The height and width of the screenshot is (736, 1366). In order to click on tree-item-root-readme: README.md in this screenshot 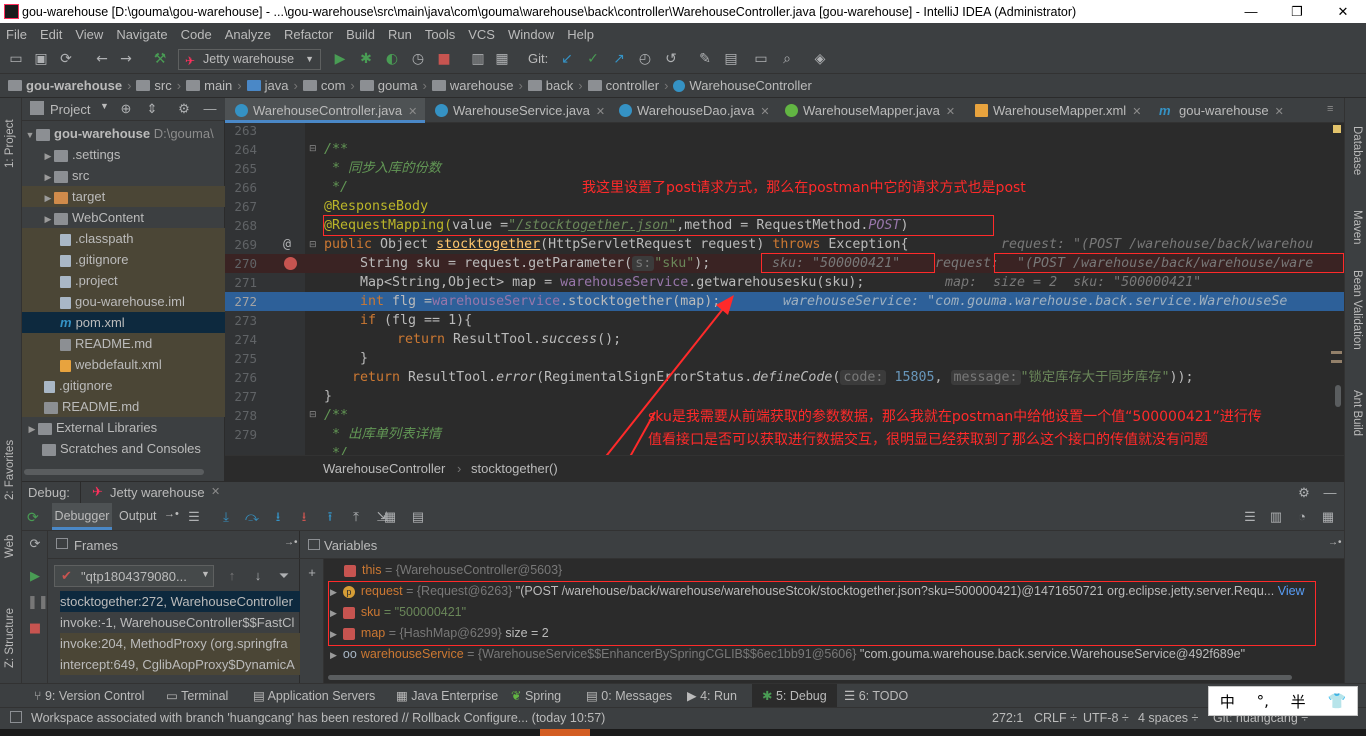, I will do `click(123, 406)`.